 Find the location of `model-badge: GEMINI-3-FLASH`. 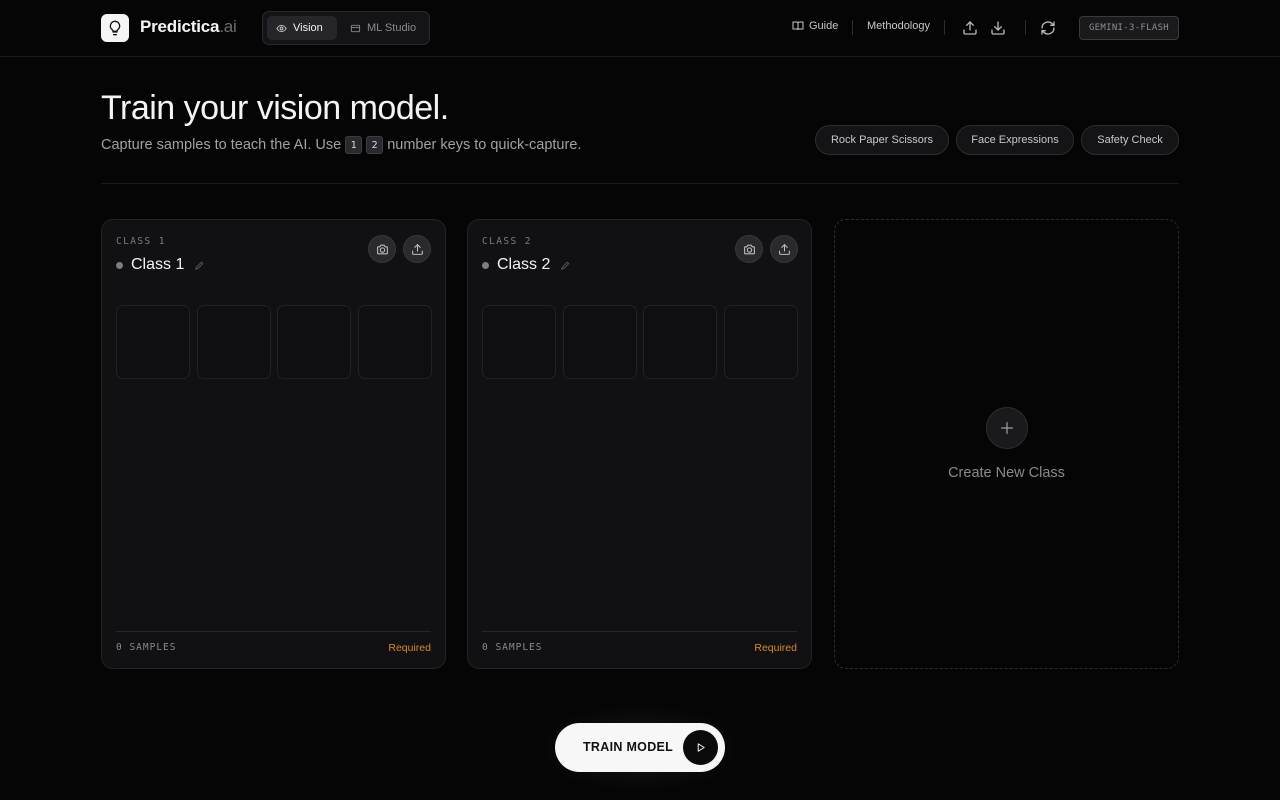

model-badge: GEMINI-3-FLASH is located at coordinates (1129, 28).